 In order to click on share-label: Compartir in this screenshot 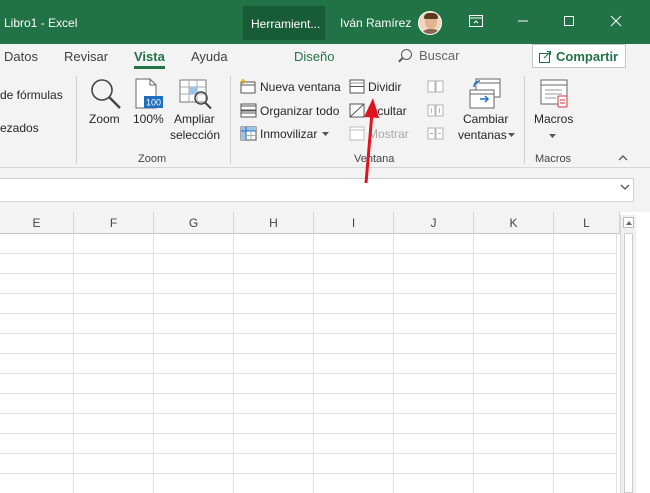, I will do `click(587, 56)`.